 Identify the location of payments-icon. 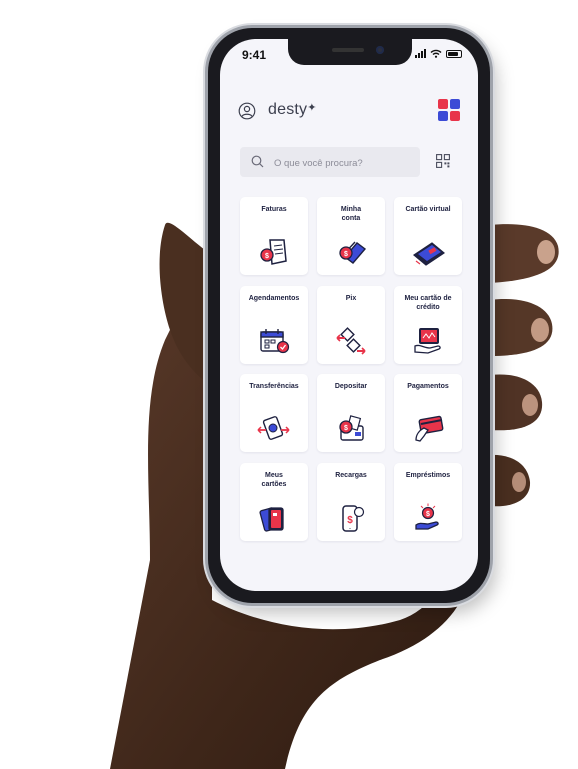
(429, 428).